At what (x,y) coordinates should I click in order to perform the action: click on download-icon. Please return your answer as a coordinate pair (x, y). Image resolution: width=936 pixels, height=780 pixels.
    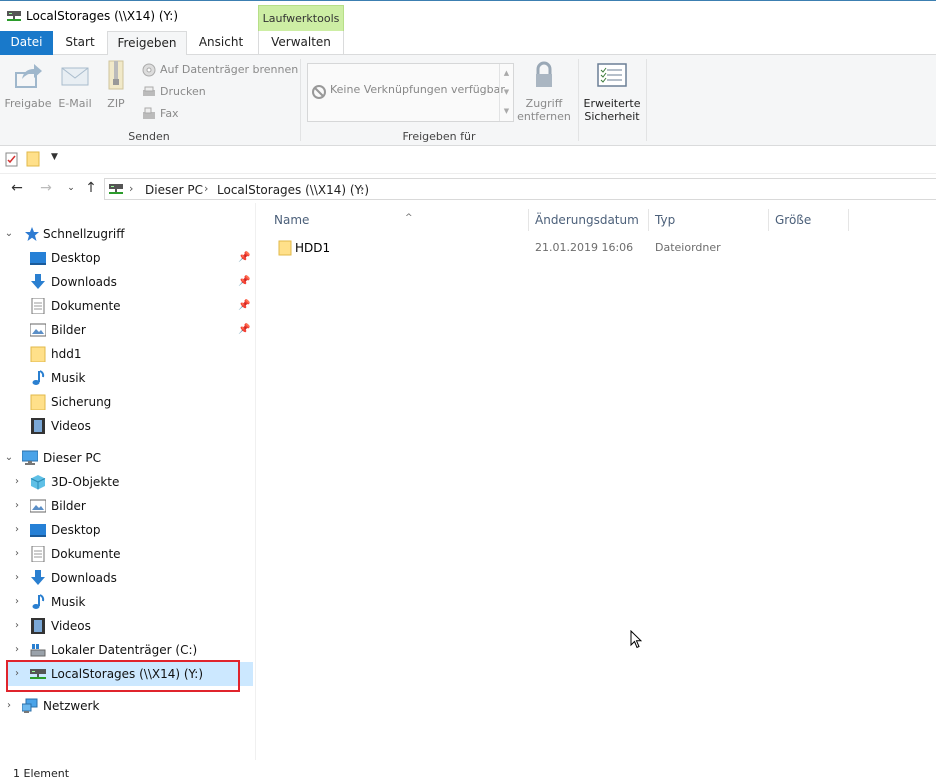
    Looking at the image, I should click on (38, 577).